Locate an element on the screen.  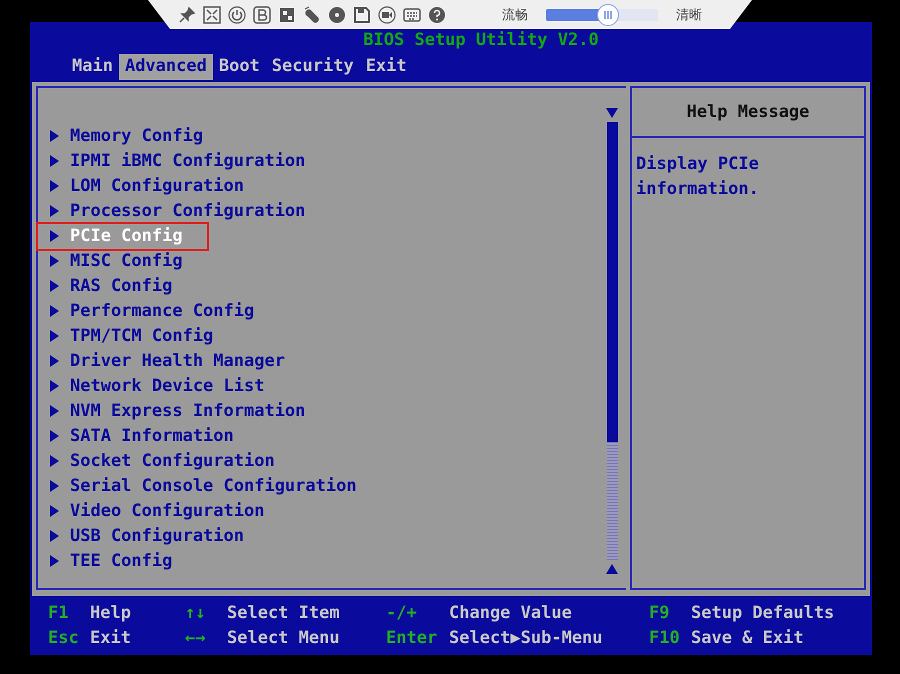
shortcut-action: Select Menu is located at coordinates (283, 639).